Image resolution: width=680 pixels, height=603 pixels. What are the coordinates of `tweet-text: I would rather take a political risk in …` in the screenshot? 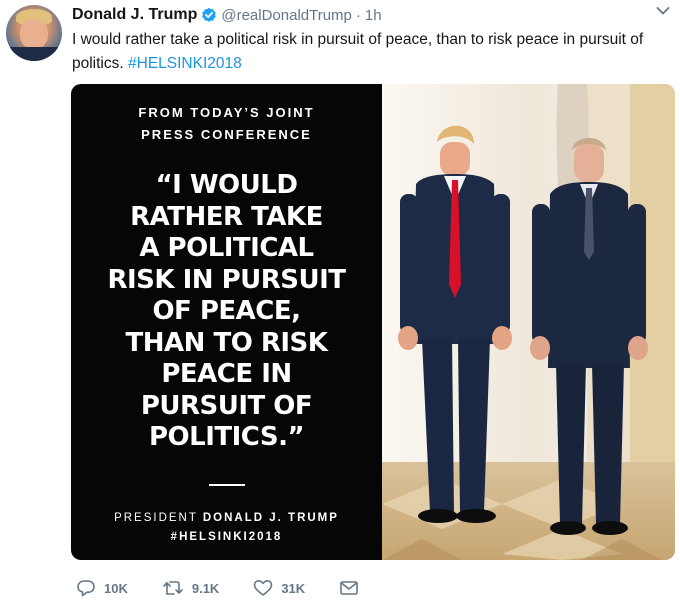 It's located at (372, 52).